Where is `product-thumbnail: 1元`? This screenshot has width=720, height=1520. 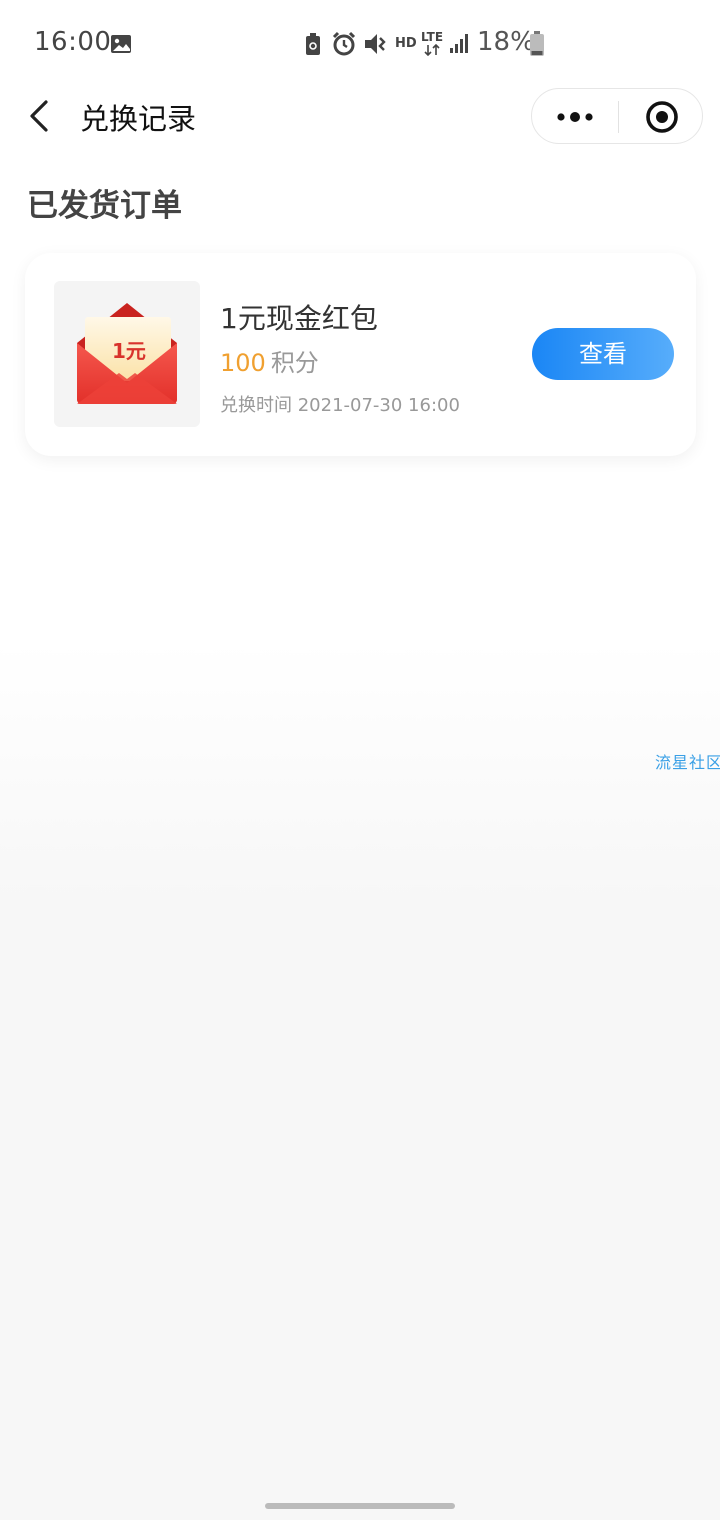 product-thumbnail: 1元 is located at coordinates (127, 354).